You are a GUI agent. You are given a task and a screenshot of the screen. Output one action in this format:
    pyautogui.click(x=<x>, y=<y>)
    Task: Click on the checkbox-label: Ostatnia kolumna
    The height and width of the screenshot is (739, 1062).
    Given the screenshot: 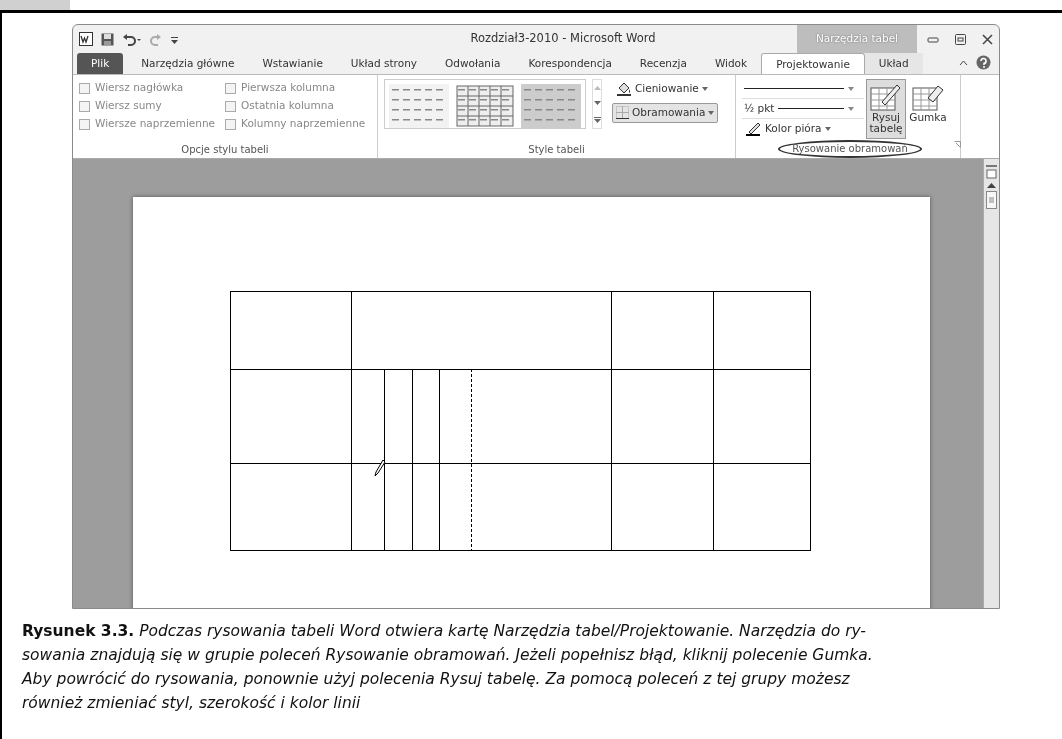 What is the action you would take?
    pyautogui.click(x=287, y=106)
    